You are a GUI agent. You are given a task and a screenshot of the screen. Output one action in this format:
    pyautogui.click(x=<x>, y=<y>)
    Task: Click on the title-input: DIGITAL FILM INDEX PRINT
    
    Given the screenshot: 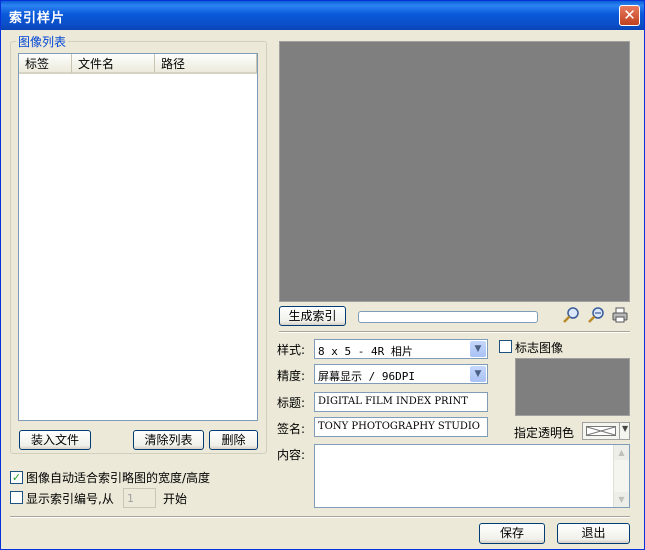 What is the action you would take?
    pyautogui.click(x=401, y=402)
    